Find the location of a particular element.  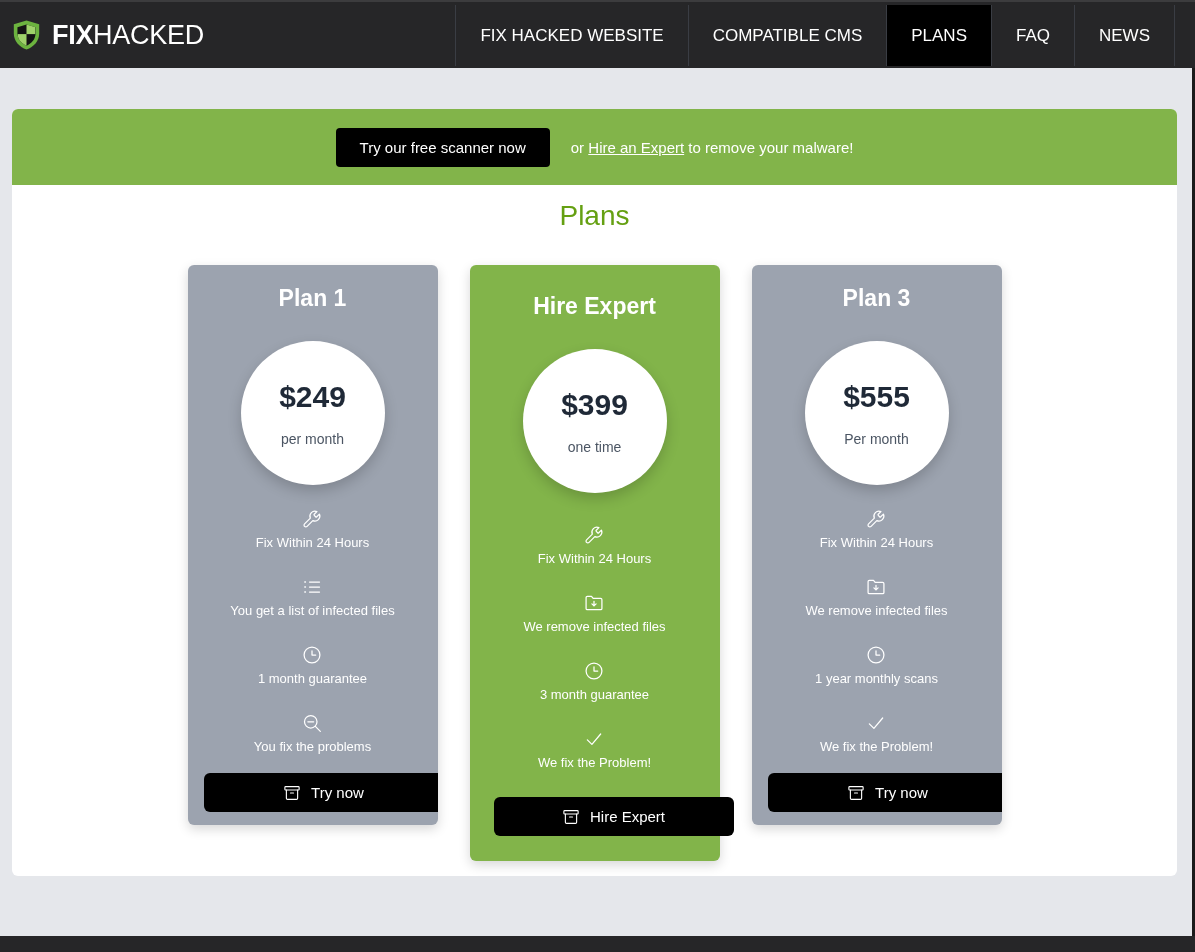

scanner-button: Try our free scanner now is located at coordinates (442, 147).